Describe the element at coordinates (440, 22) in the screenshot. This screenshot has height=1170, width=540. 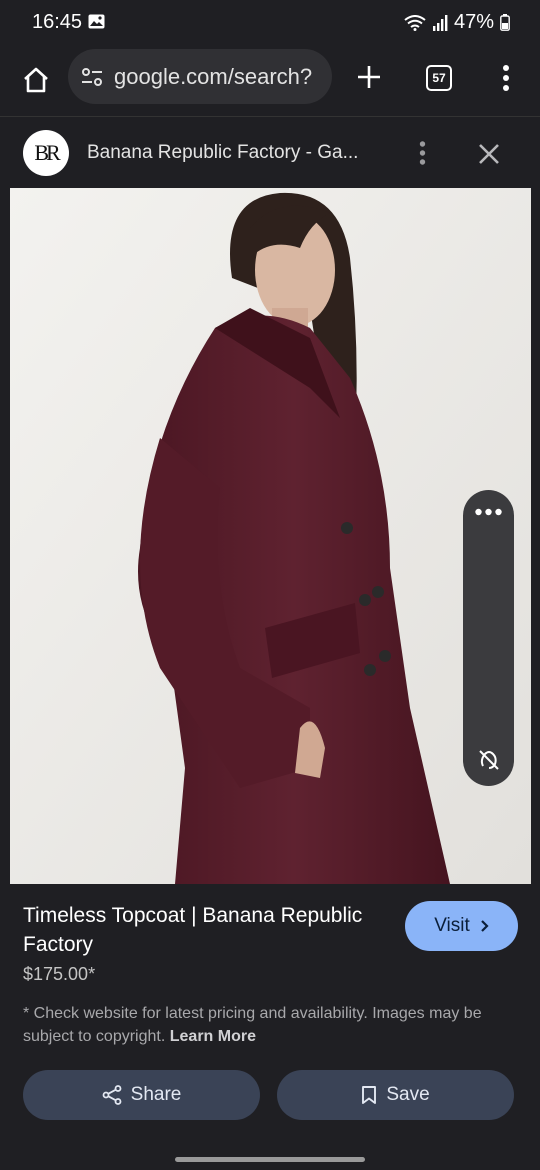
I see `signal-icon` at that location.